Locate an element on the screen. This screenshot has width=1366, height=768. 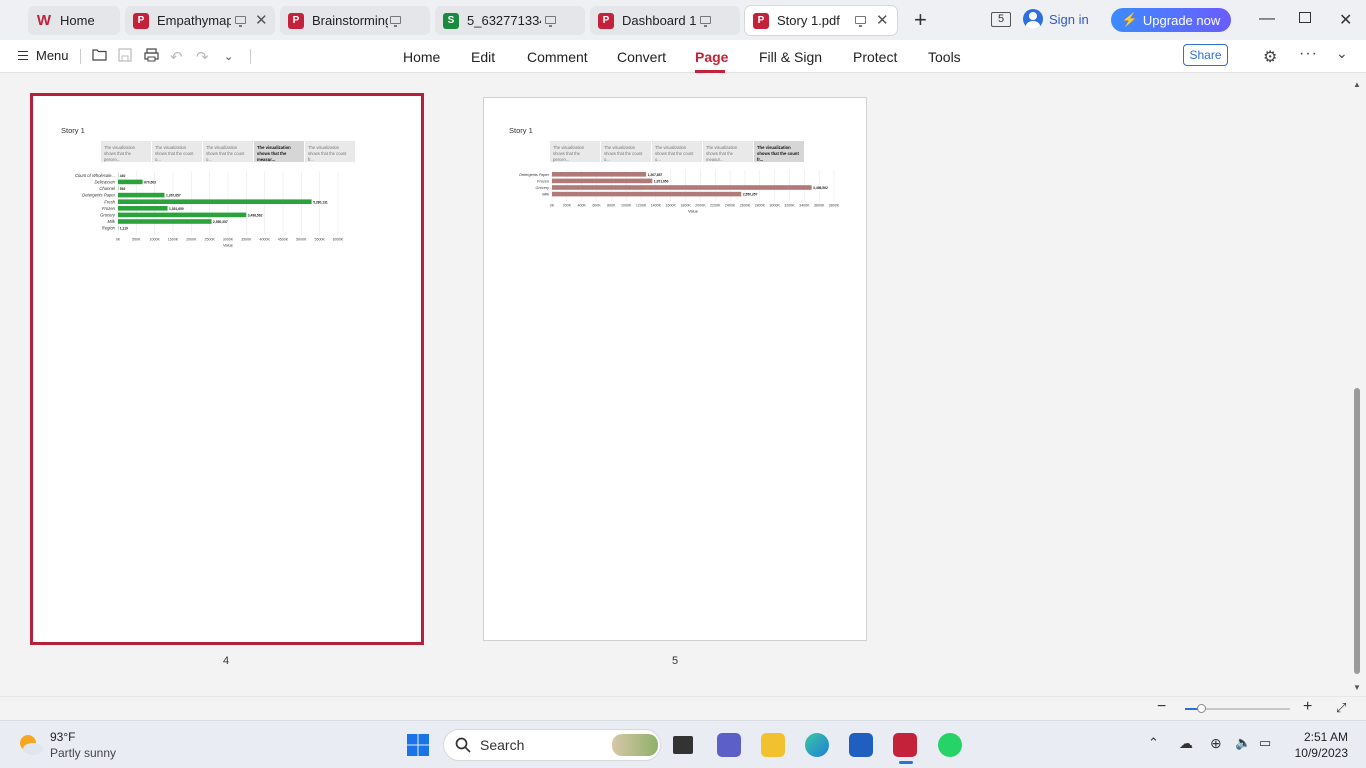
tick-label: 3800K is located at coordinates (834, 205).